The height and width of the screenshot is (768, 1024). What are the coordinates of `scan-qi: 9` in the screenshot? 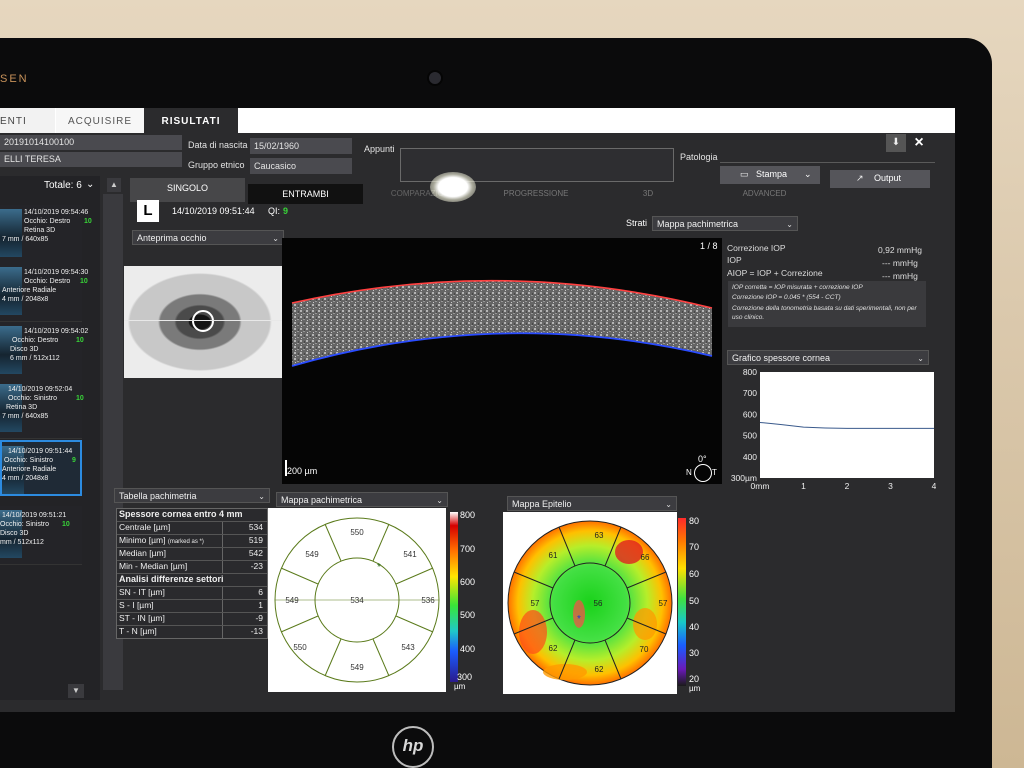 It's located at (74, 460).